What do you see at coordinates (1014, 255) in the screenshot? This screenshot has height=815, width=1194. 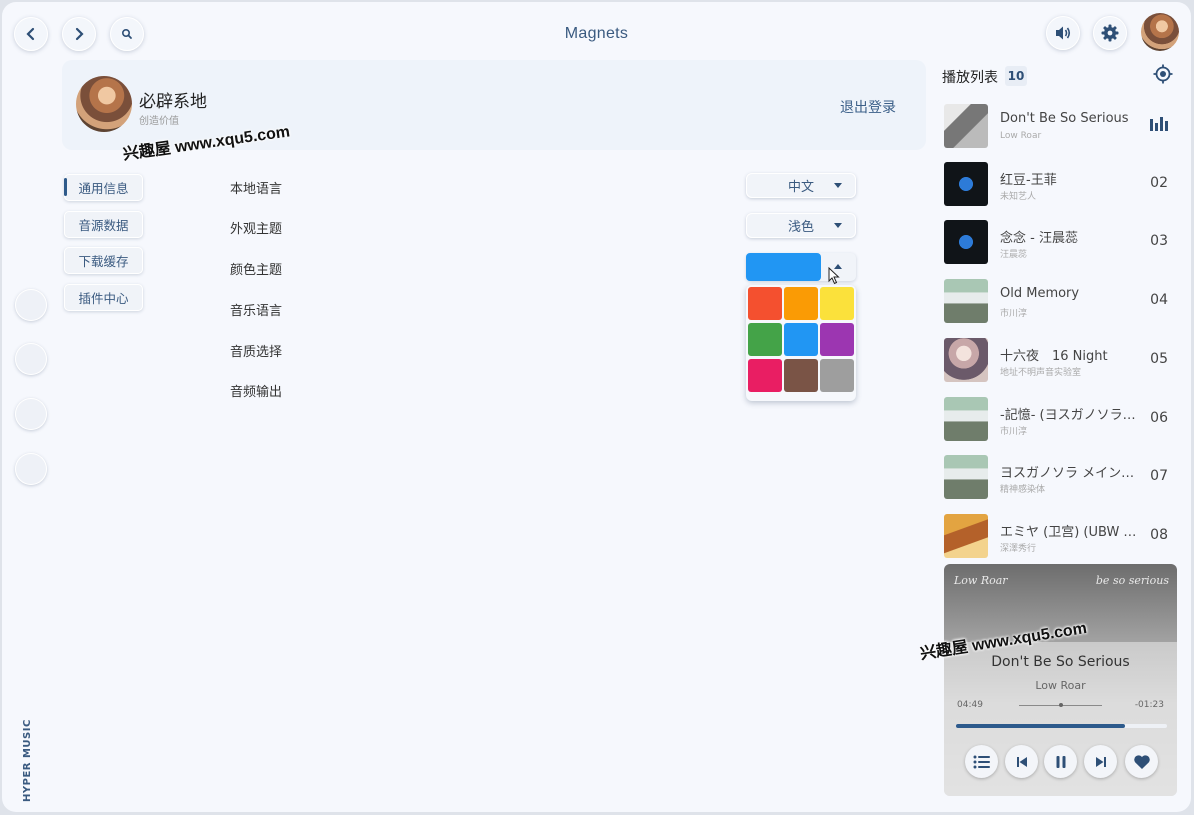 I see `track-artist: 汪晨蕊` at bounding box center [1014, 255].